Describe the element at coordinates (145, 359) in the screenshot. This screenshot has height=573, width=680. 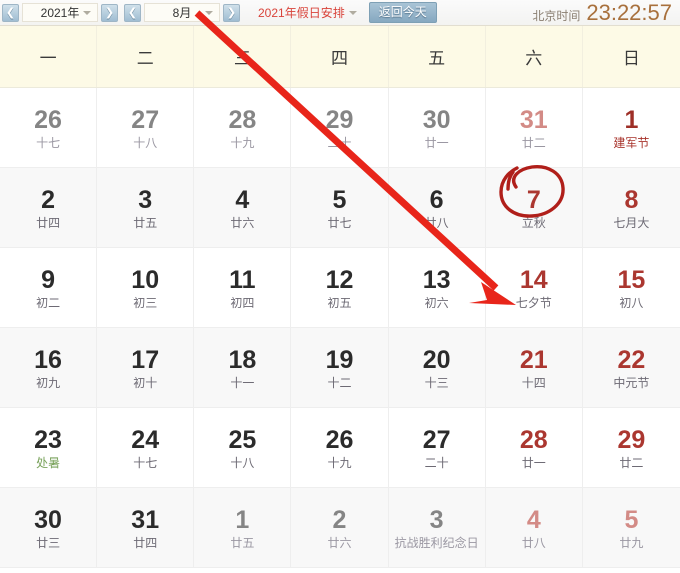
I see `day-number: 17` at that location.